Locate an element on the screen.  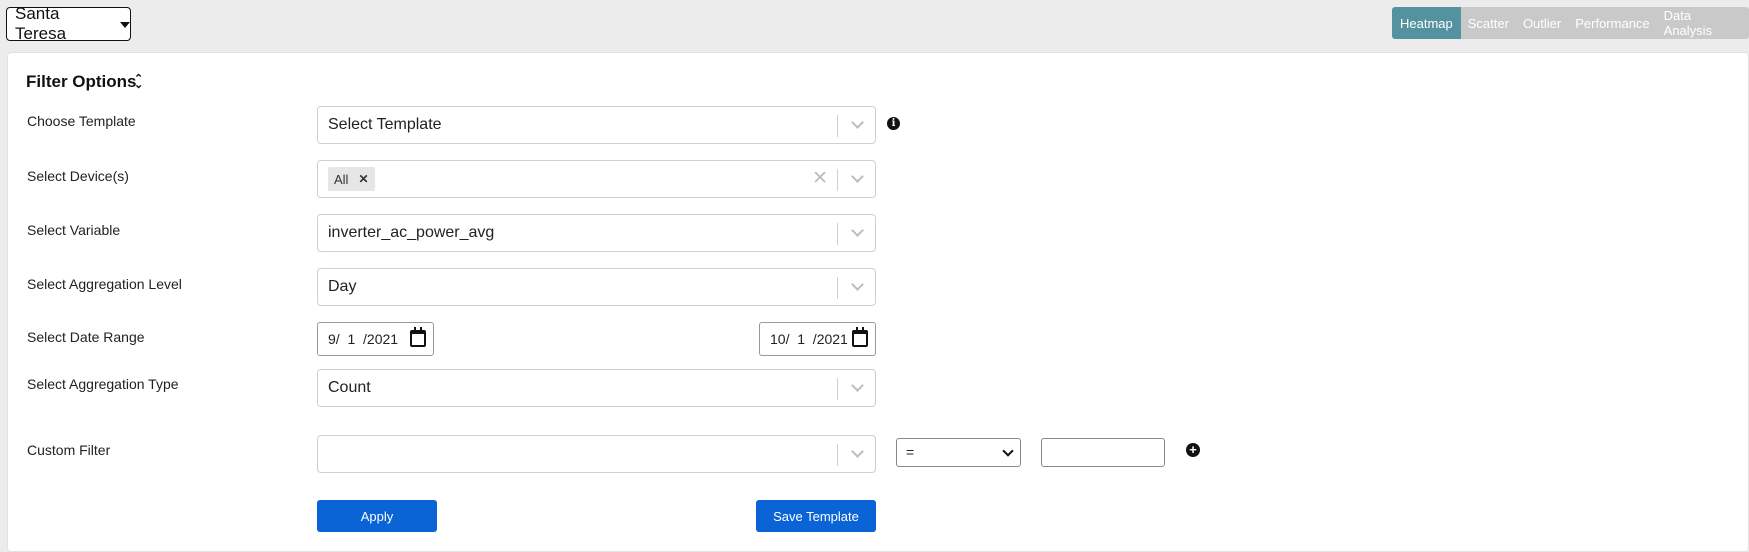
aggregation-type-value: Count is located at coordinates (349, 387).